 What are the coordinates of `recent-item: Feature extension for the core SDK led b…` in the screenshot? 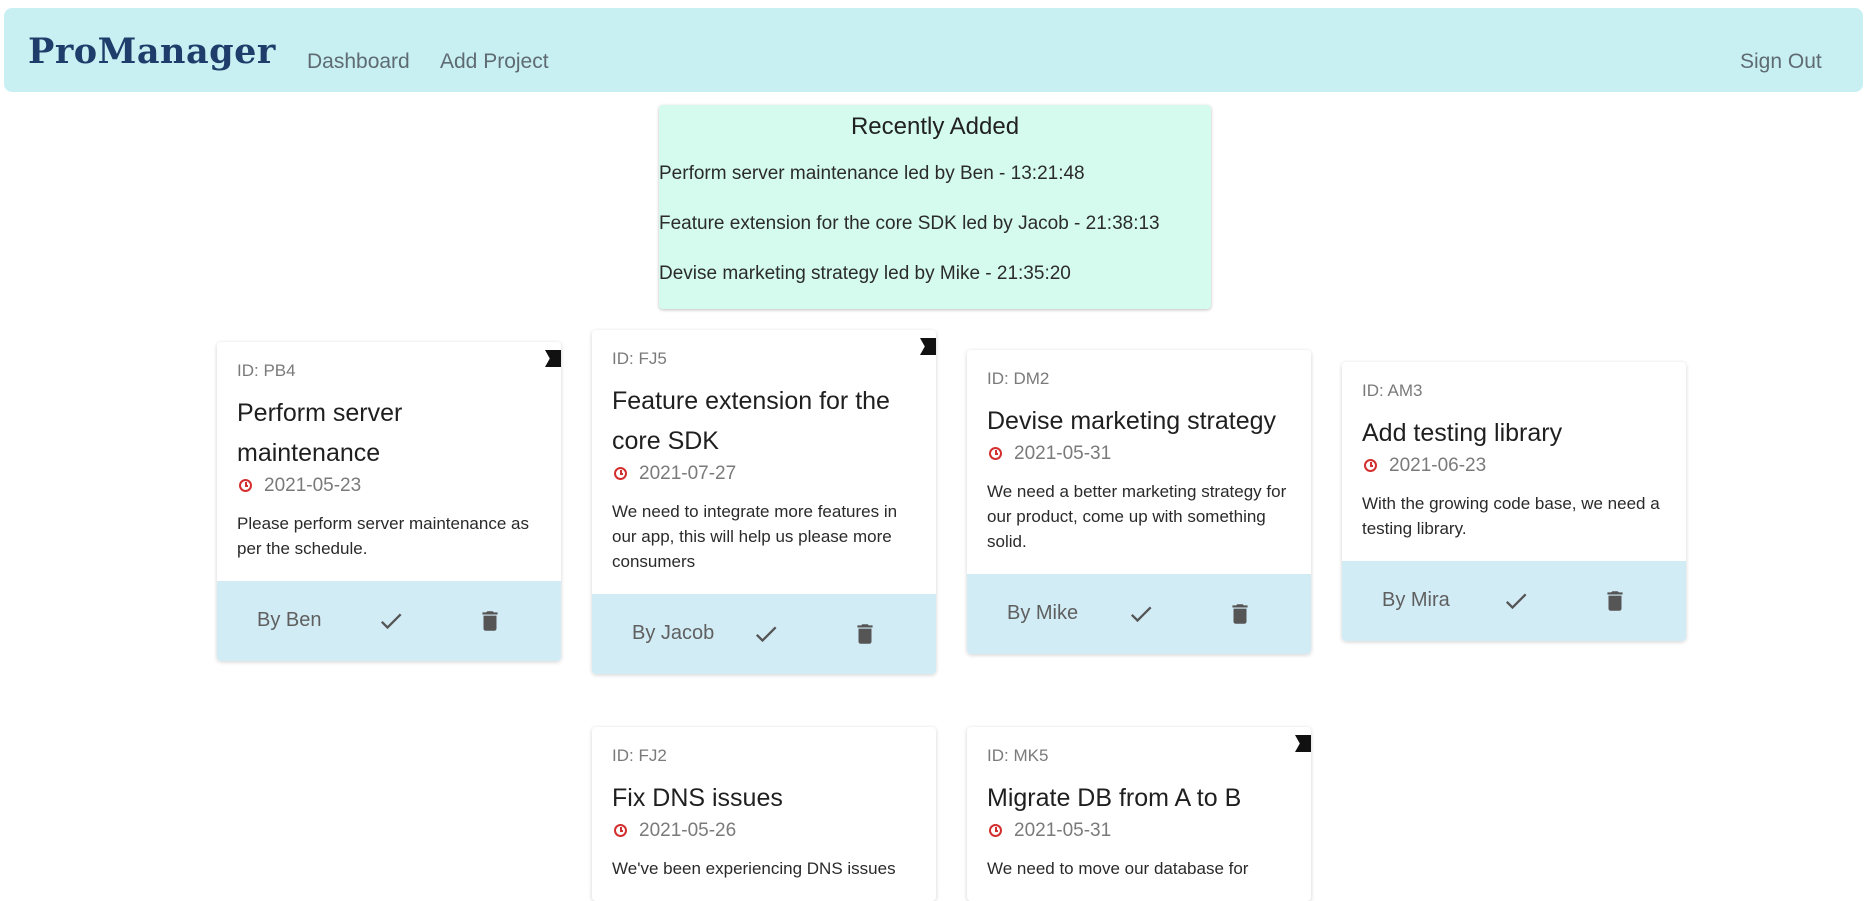 It's located at (909, 223).